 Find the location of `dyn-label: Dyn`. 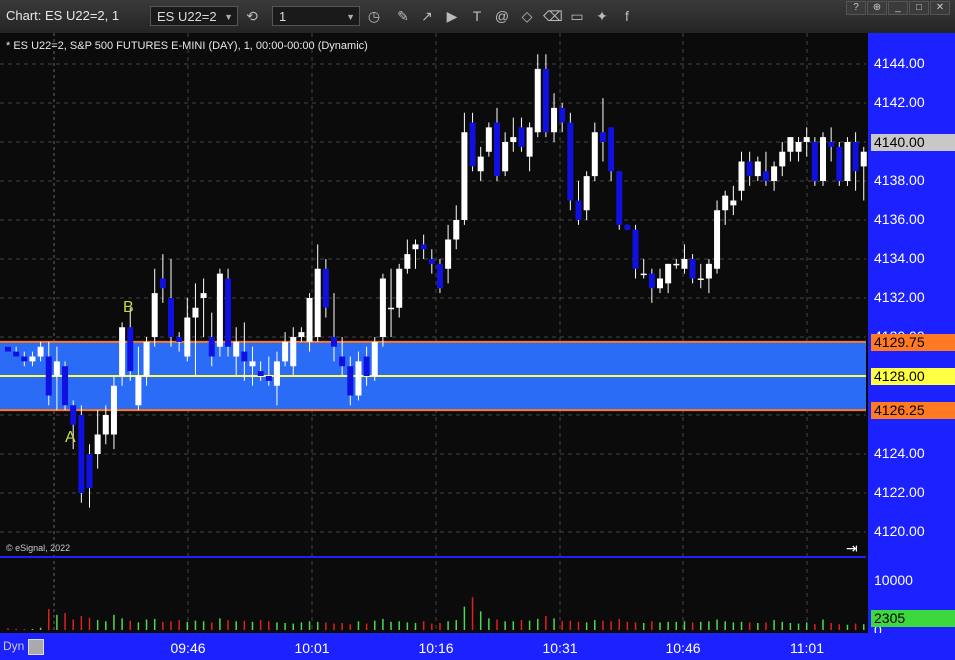

dyn-label: Dyn is located at coordinates (14, 646).